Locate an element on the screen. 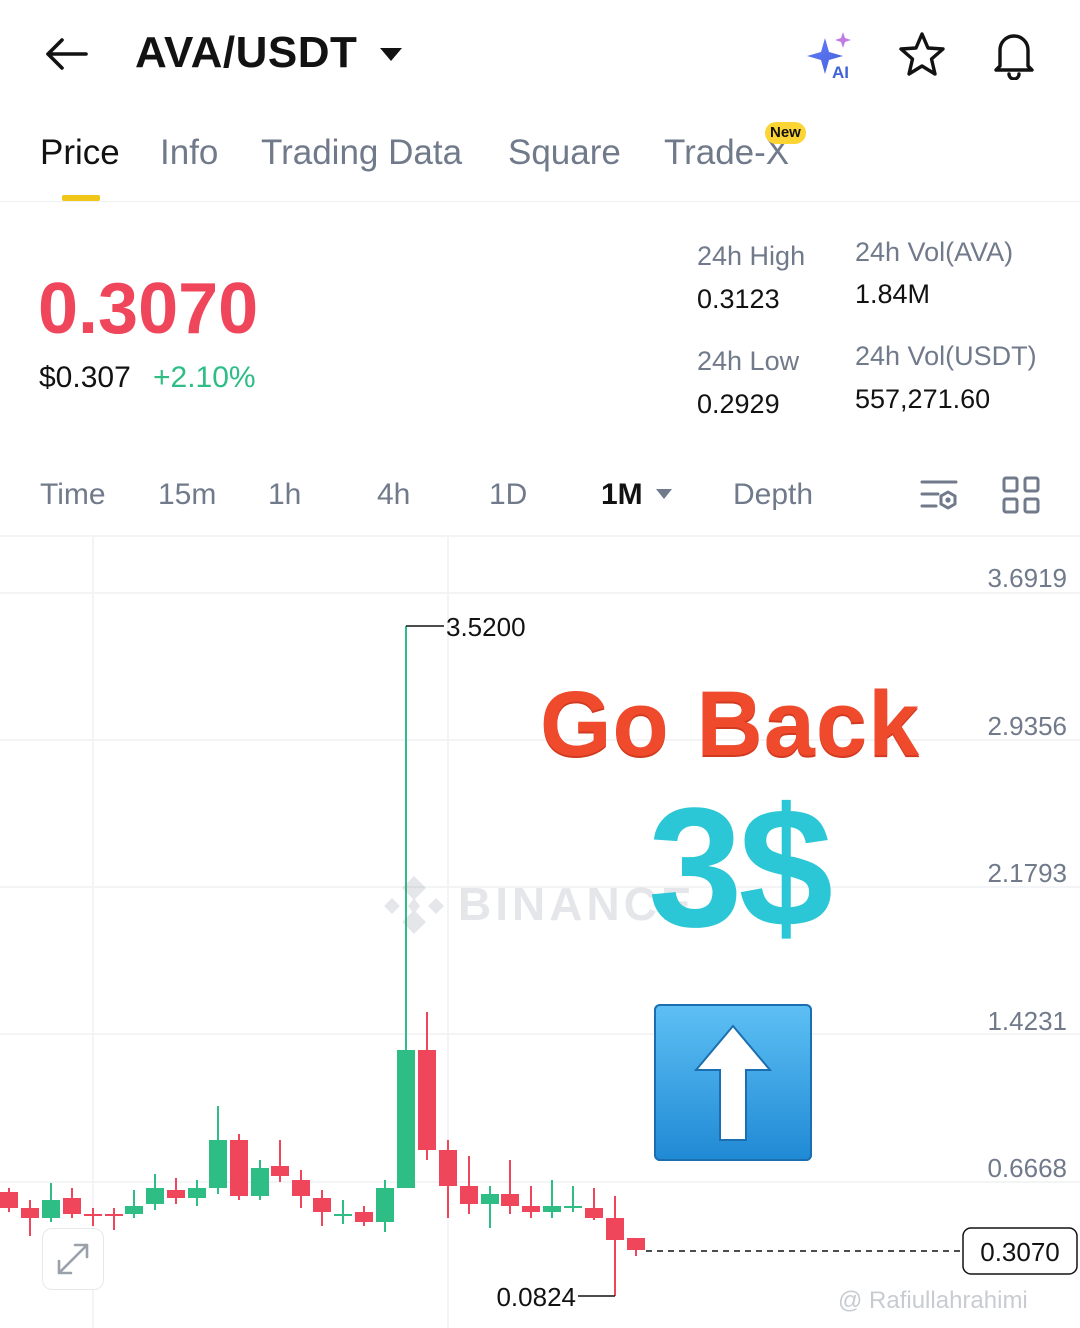 The height and width of the screenshot is (1328, 1080). current-price-label: 0.3070 is located at coordinates (1020, 1252).